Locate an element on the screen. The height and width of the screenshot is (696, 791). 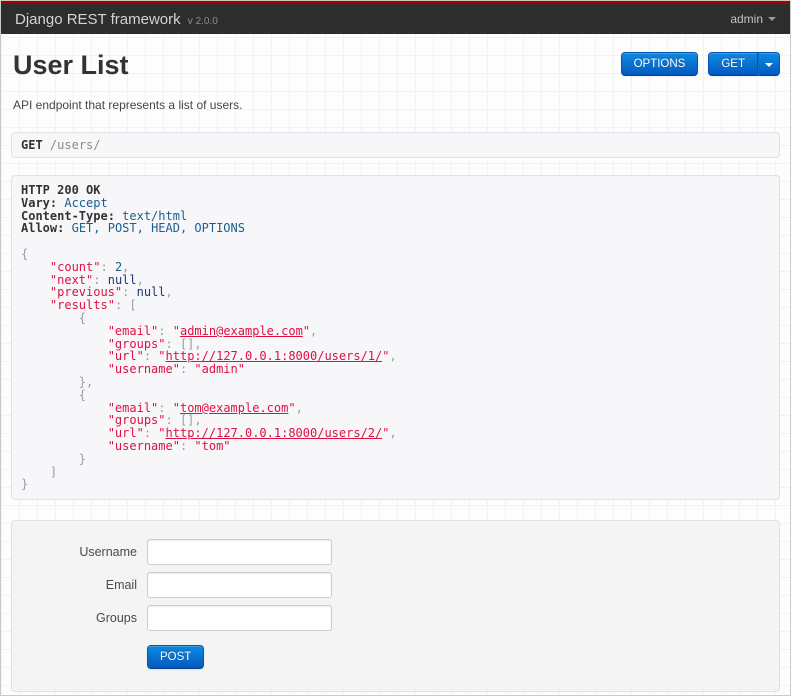
json-token-lit: GET, POST, HEAD, OPTIONS is located at coordinates (158, 228).